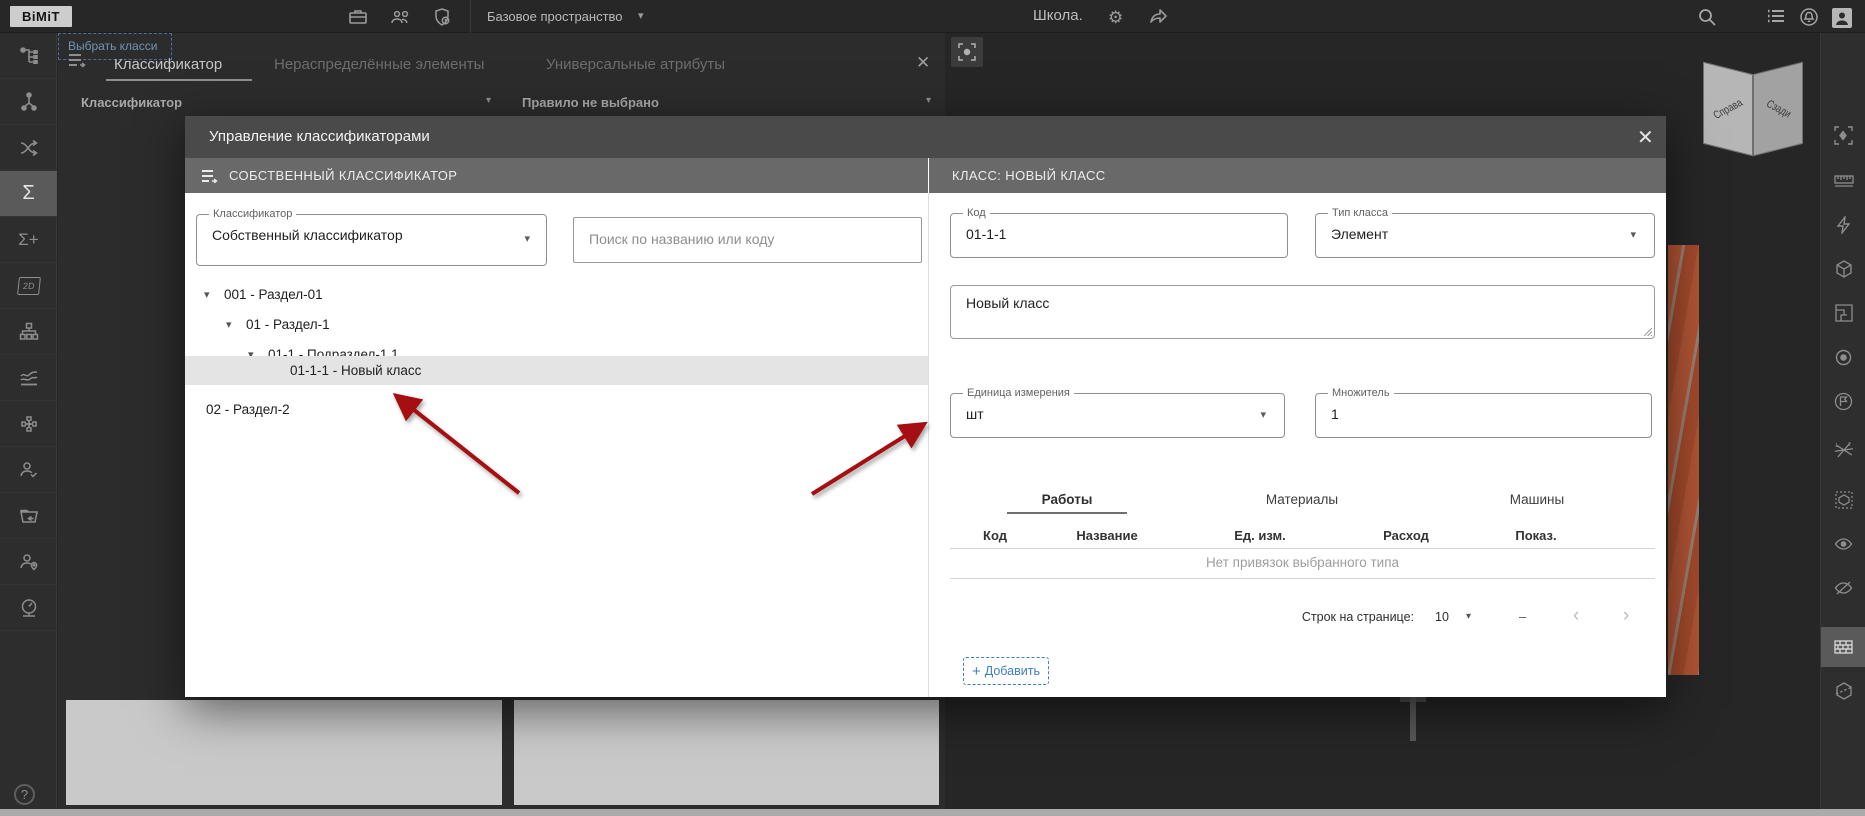 The height and width of the screenshot is (816, 1865). I want to click on tree-item: 02 - Раздел-2, so click(556, 409).